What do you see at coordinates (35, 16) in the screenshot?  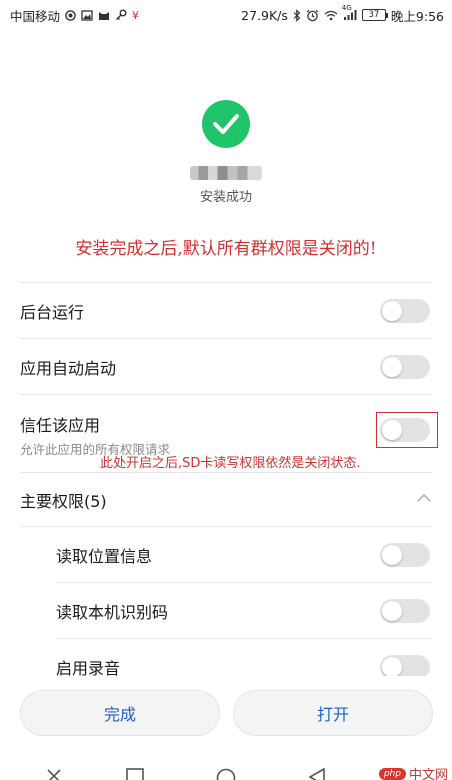 I see `carrier-name: 中国移动` at bounding box center [35, 16].